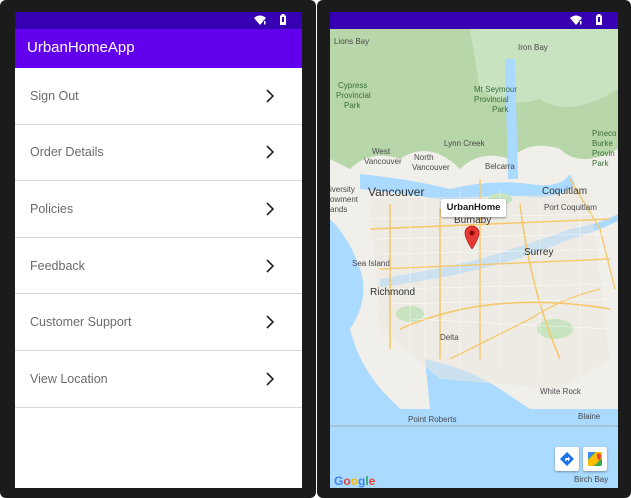  I want to click on map-label-university-2: owment, so click(344, 199).